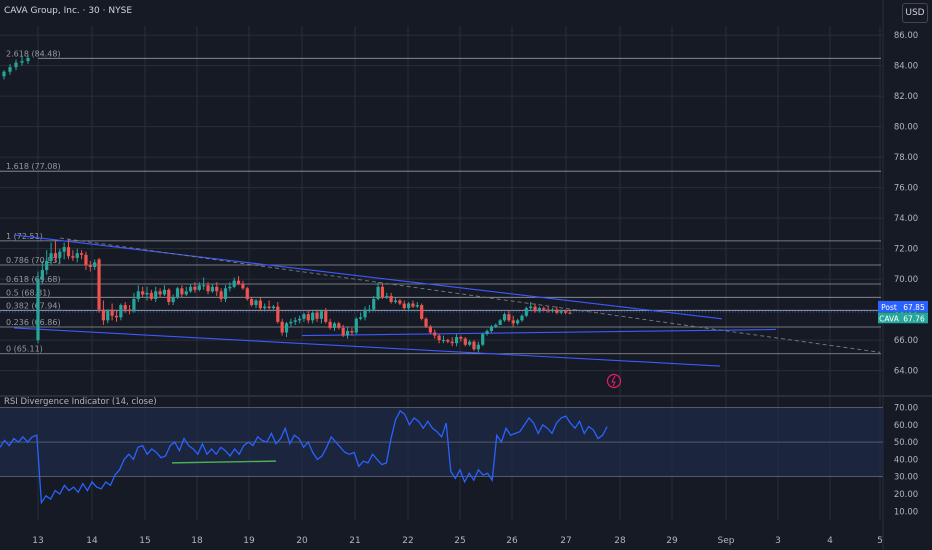  Describe the element at coordinates (620, 541) in the screenshot. I see `x-tick-label: 28` at that location.